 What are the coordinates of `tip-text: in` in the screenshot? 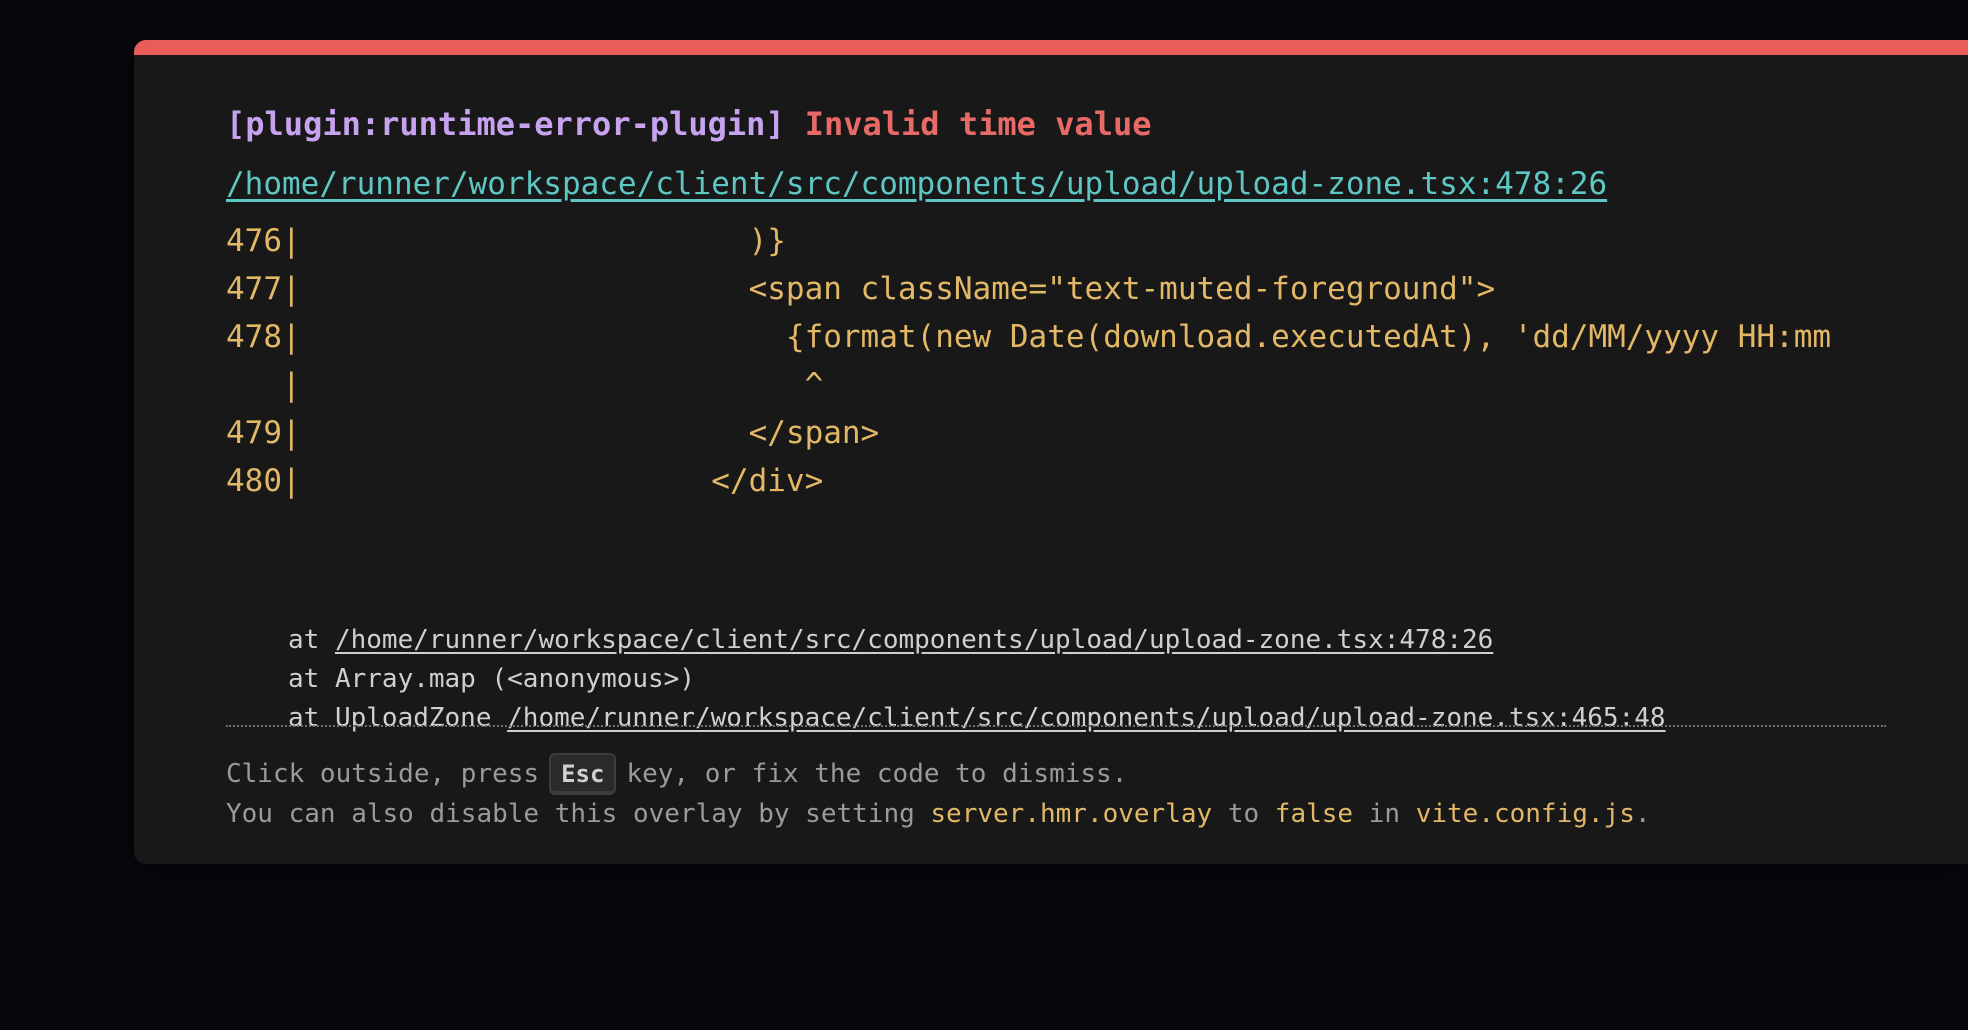 It's located at (1384, 814).